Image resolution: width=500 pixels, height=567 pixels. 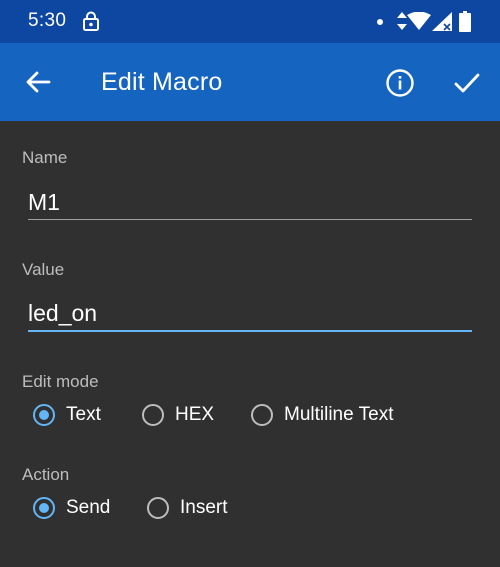 What do you see at coordinates (339, 414) in the screenshot?
I see `radio-label: Multiline Text` at bounding box center [339, 414].